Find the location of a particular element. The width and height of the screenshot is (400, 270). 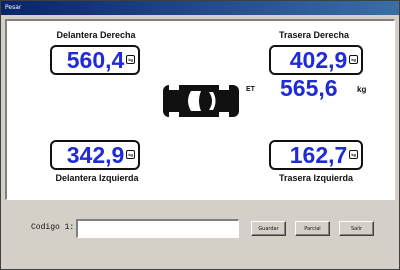

front-left-weight-box: 342,9 kg is located at coordinates (95, 155).